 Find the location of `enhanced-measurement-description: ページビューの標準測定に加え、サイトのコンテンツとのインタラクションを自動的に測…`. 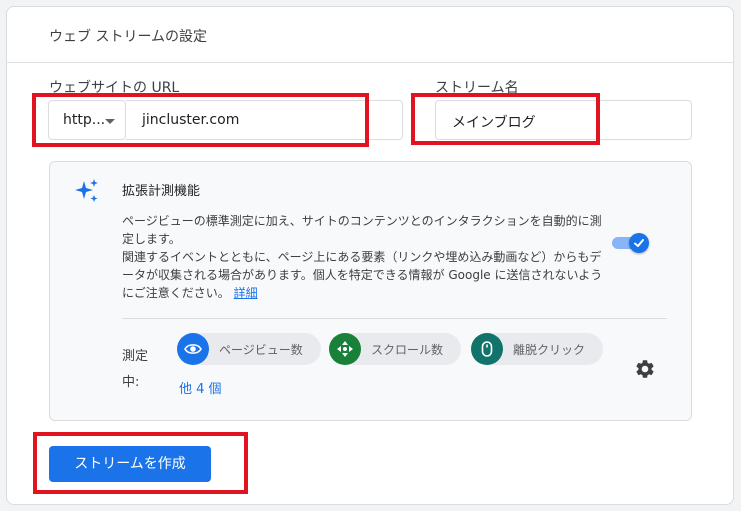

enhanced-measurement-description: ページビューの標準測定に加え、サイトのコンテンツとのインタラクションを自動的に測… is located at coordinates (367, 257).